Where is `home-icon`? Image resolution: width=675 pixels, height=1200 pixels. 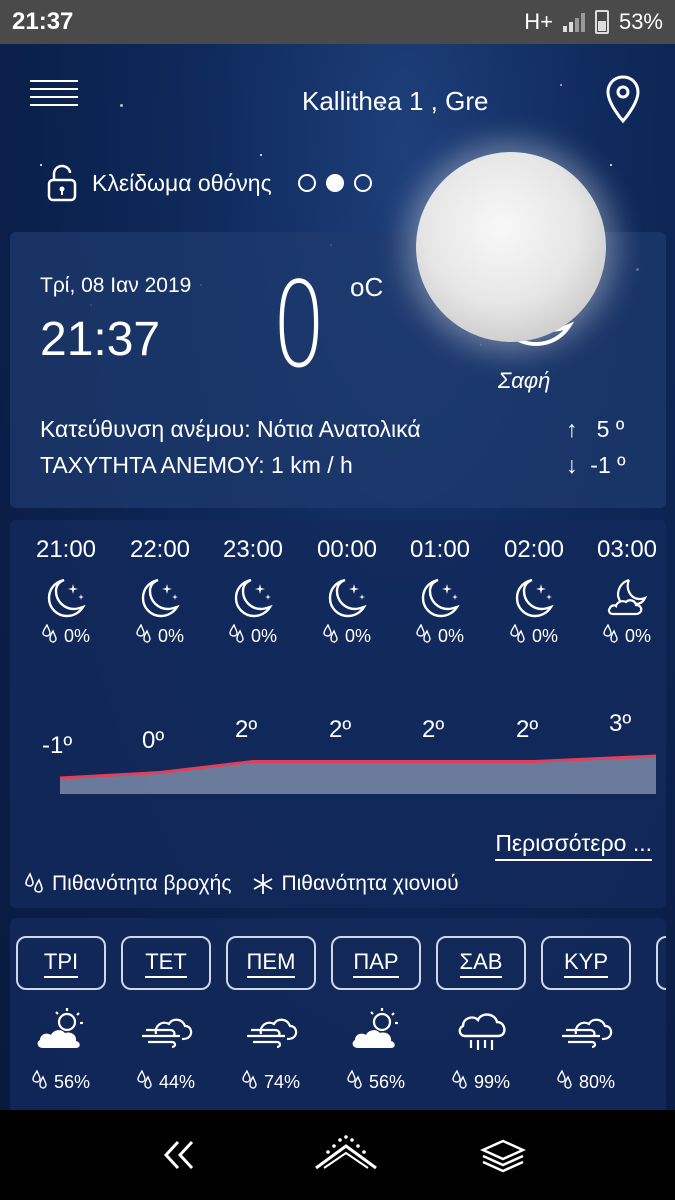
home-icon is located at coordinates (346, 1153).